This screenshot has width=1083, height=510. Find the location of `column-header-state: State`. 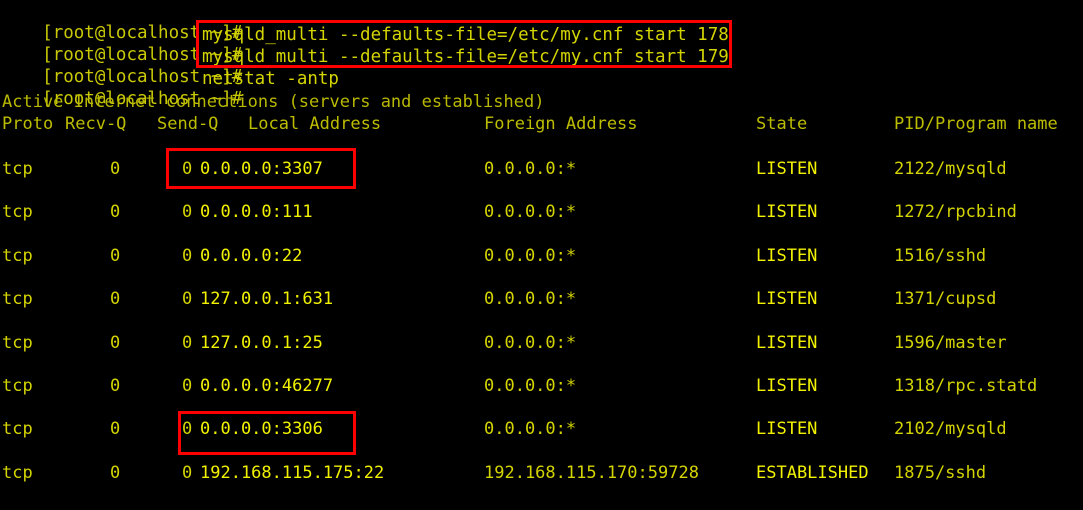

column-header-state: State is located at coordinates (782, 124).